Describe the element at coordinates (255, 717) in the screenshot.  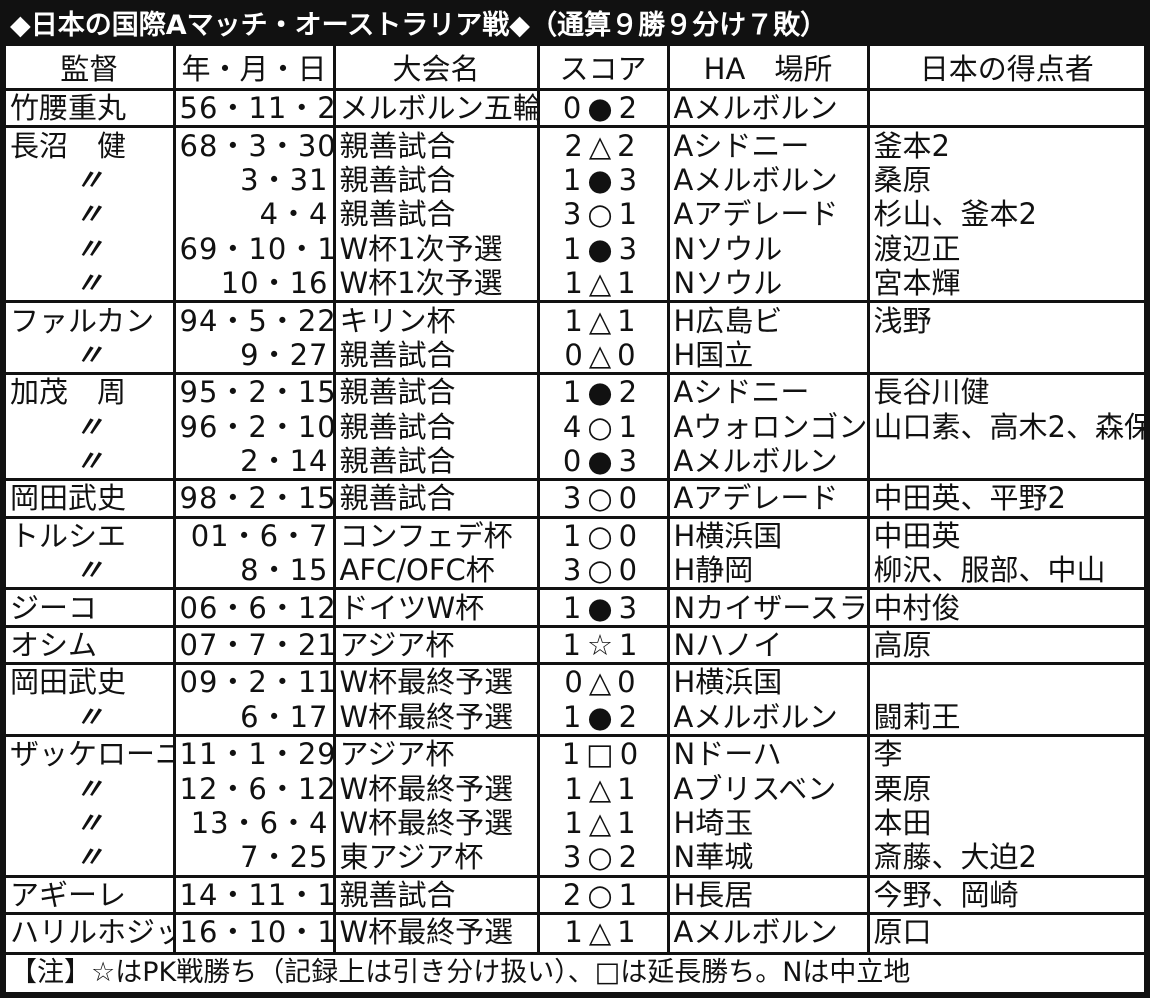
I see `row-date: 6・17` at that location.